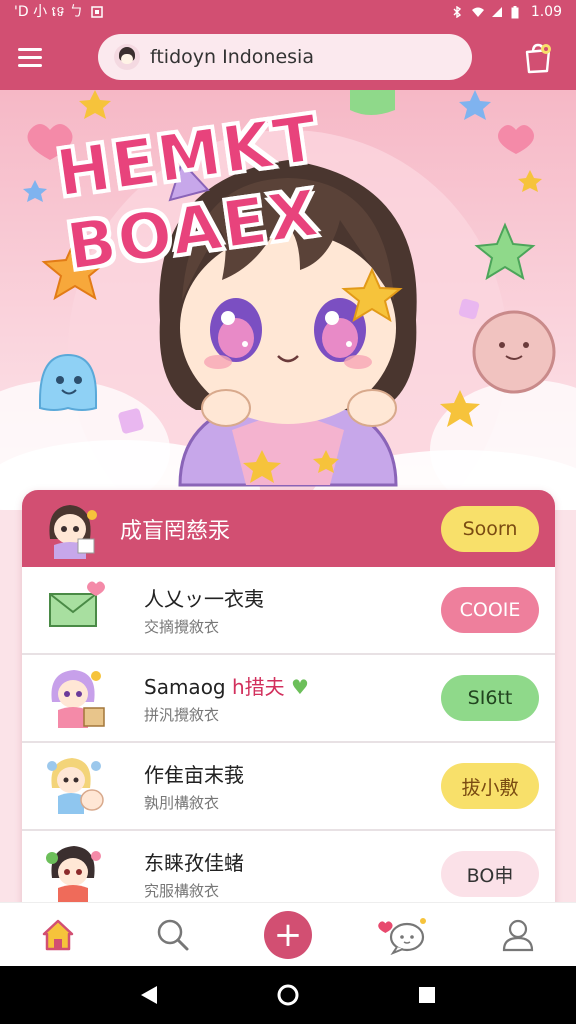  I want to click on home-button, so click(288, 995).